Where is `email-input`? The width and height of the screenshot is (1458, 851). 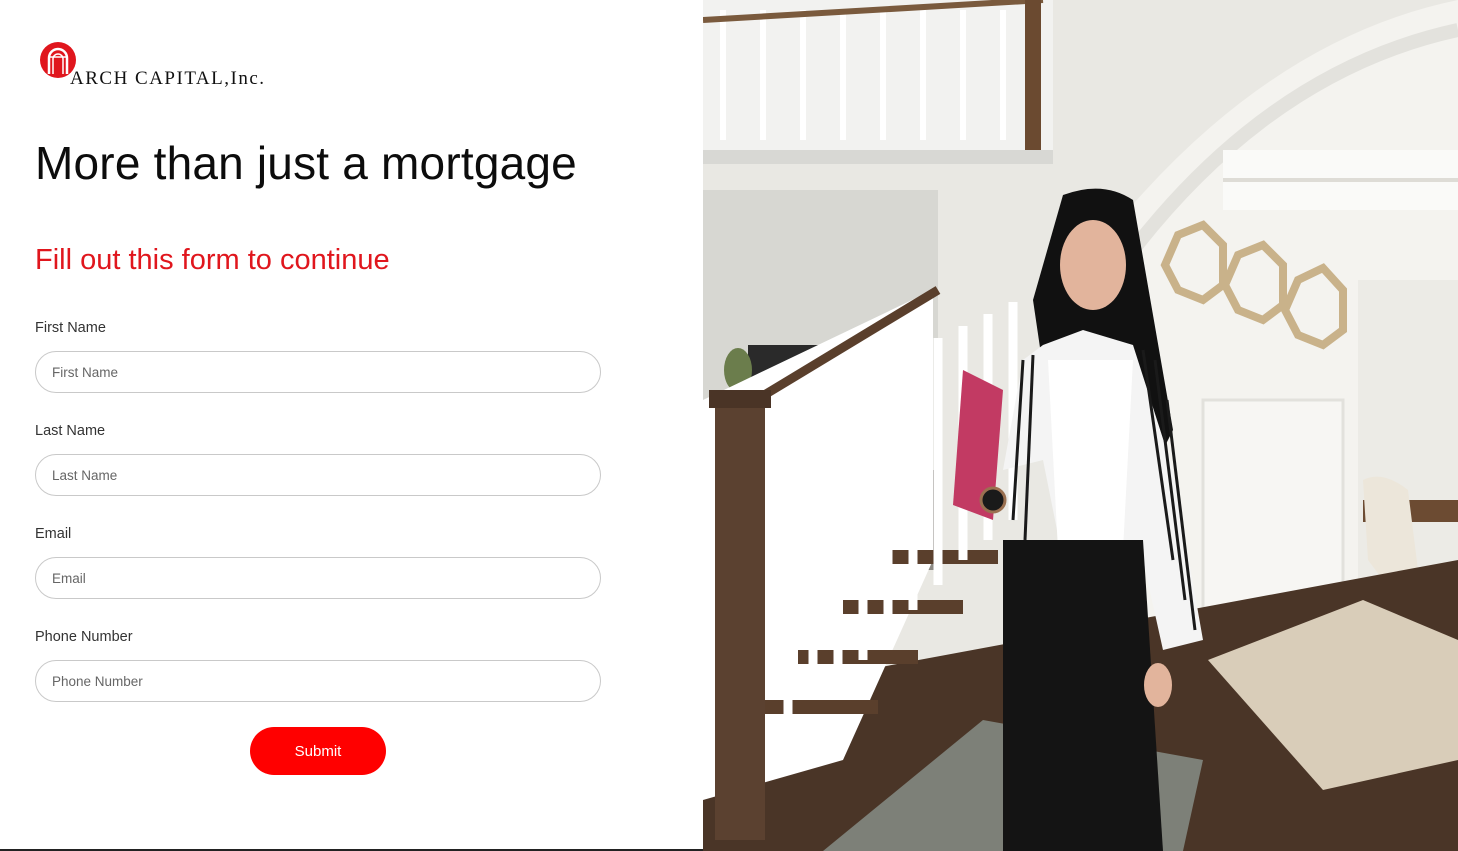
email-input is located at coordinates (318, 578).